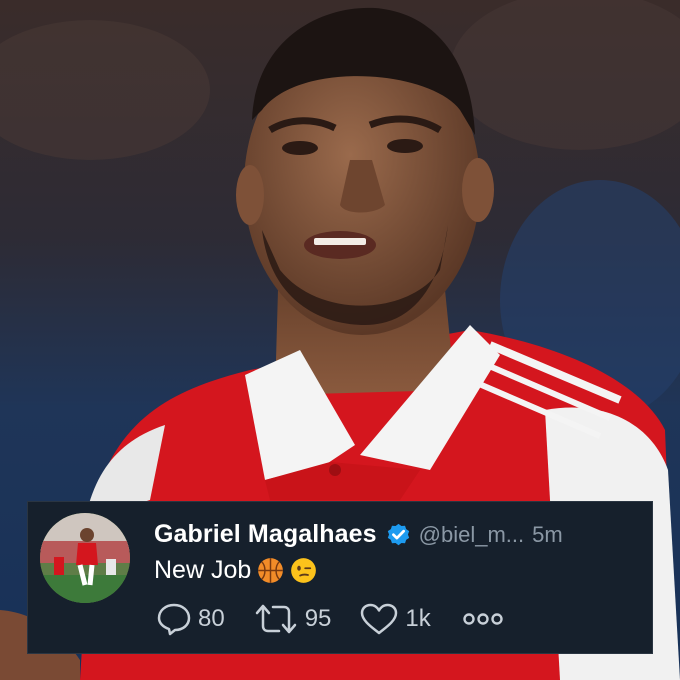  What do you see at coordinates (418, 618) in the screenshot?
I see `like-count: 1k` at bounding box center [418, 618].